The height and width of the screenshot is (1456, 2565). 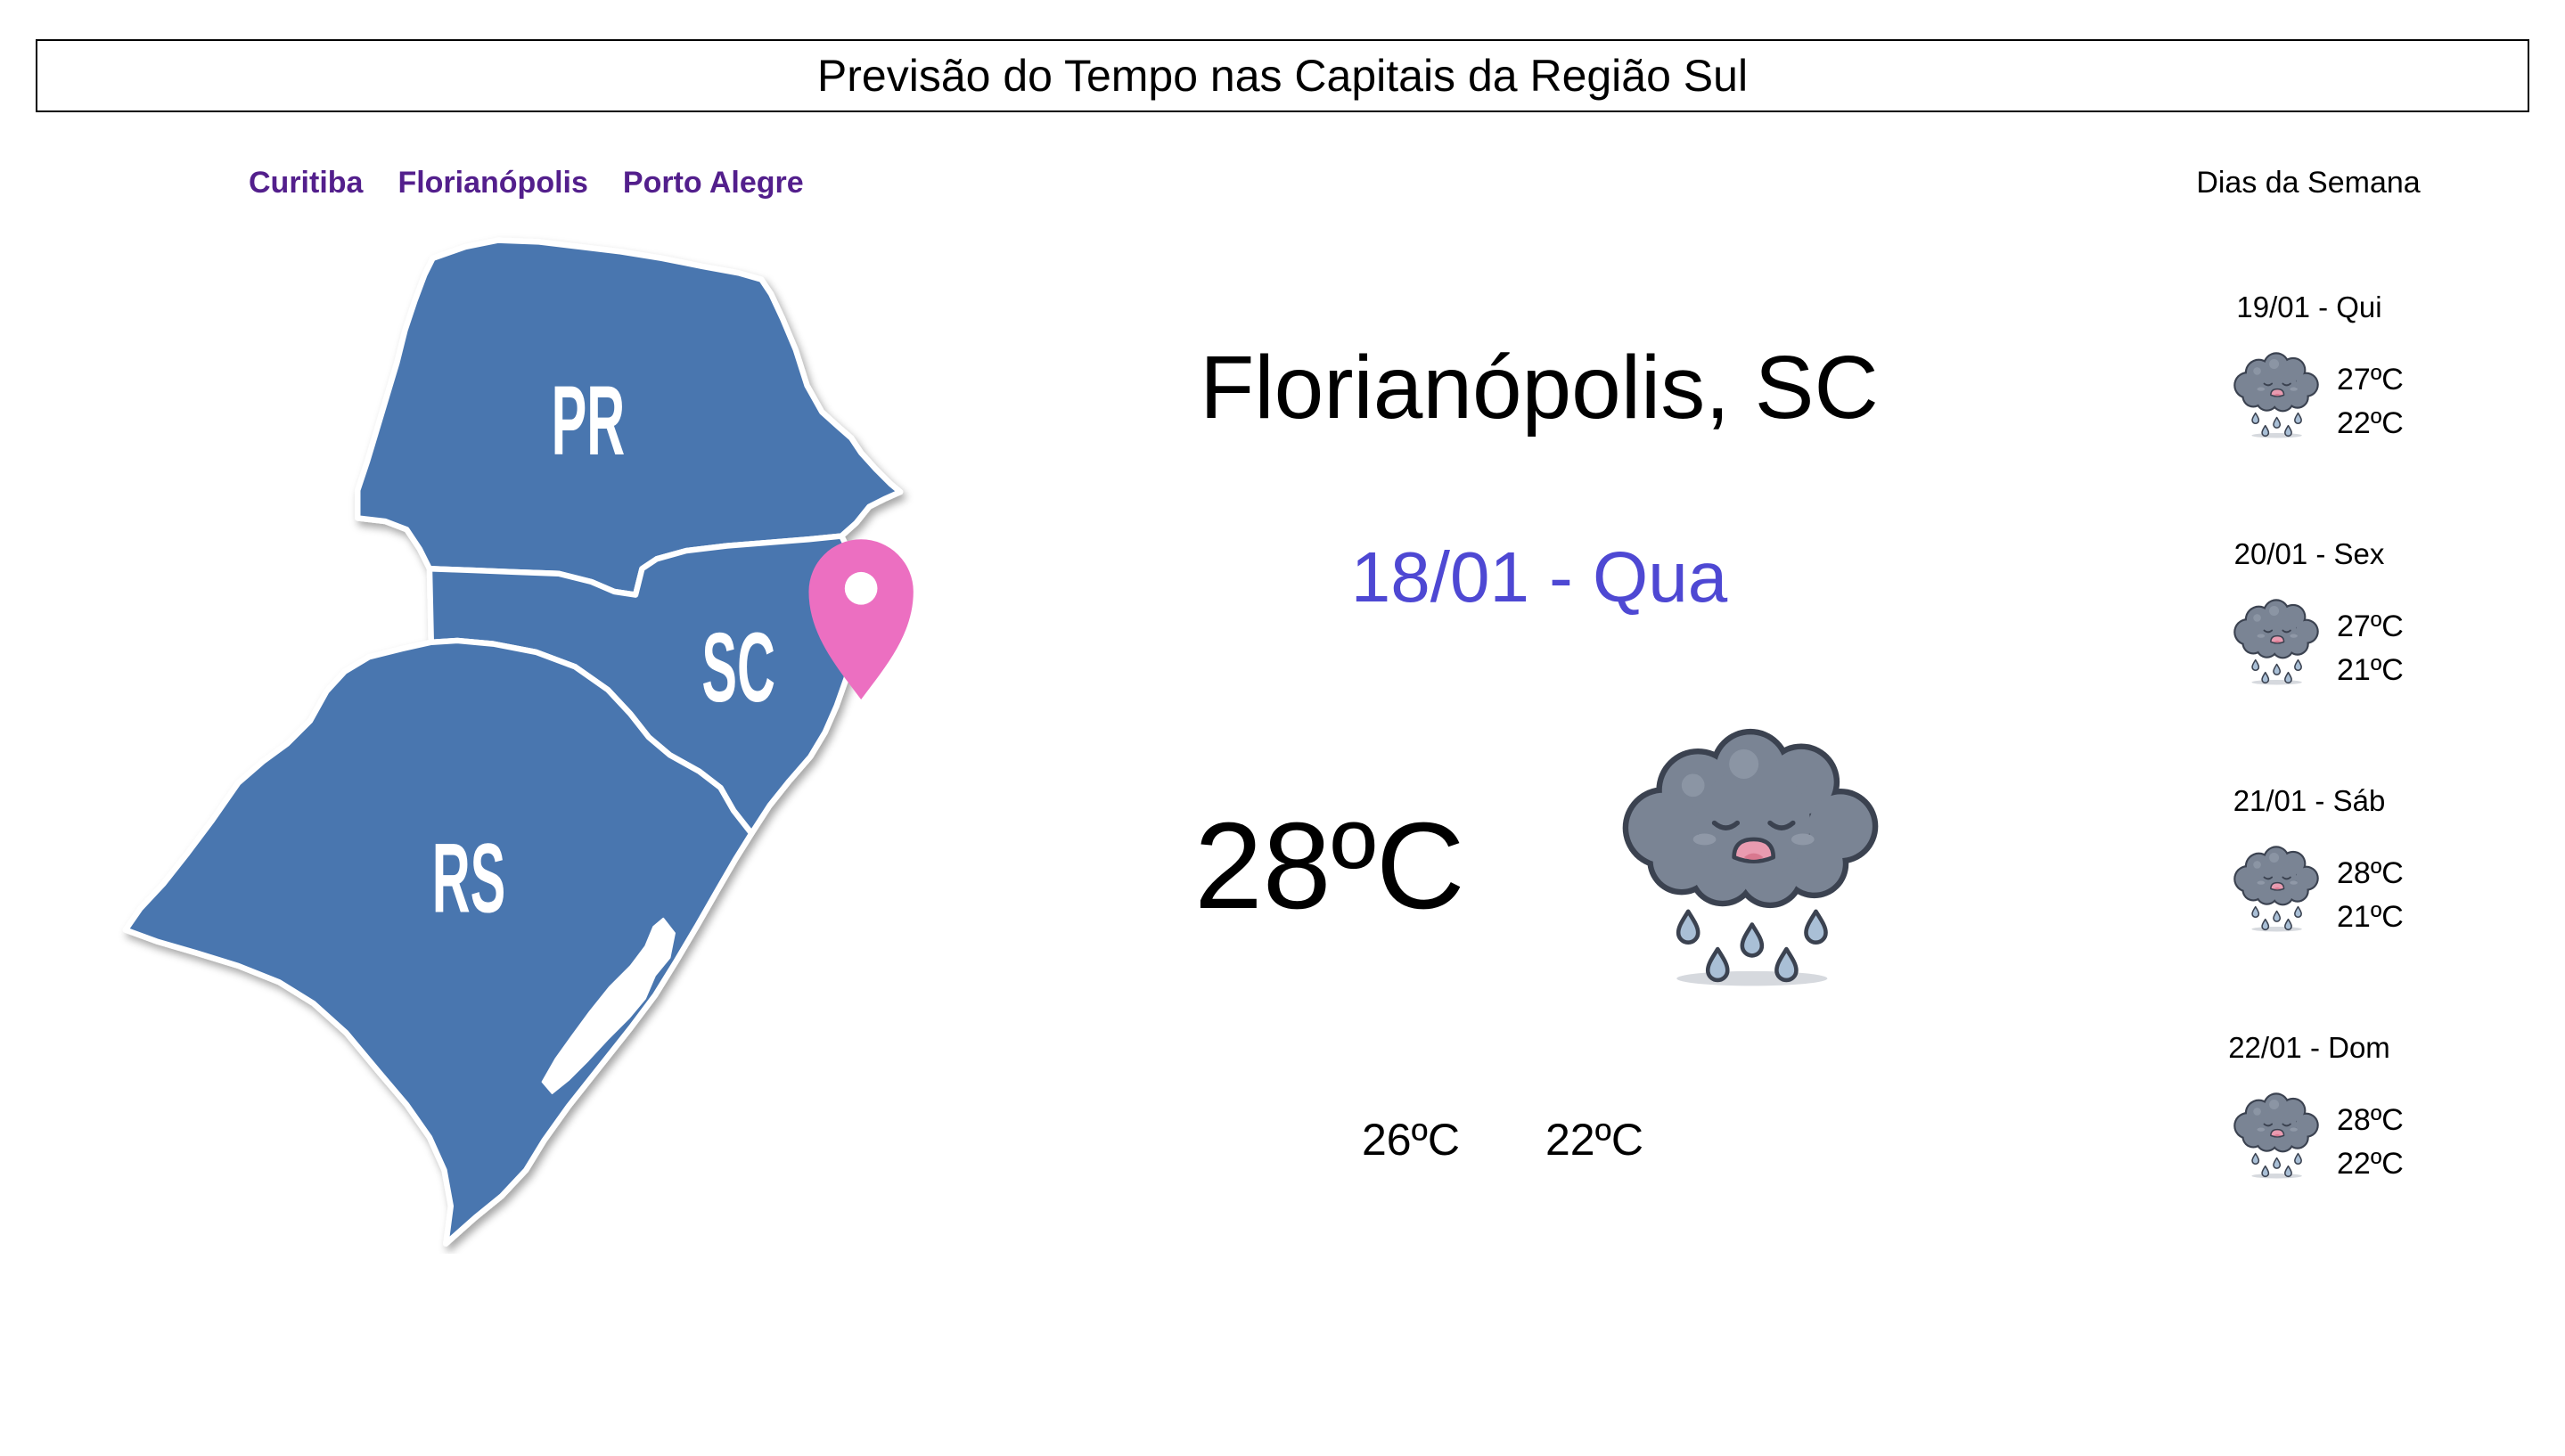 I want to click on current-location: Florianópolis, SC, so click(x=1539, y=388).